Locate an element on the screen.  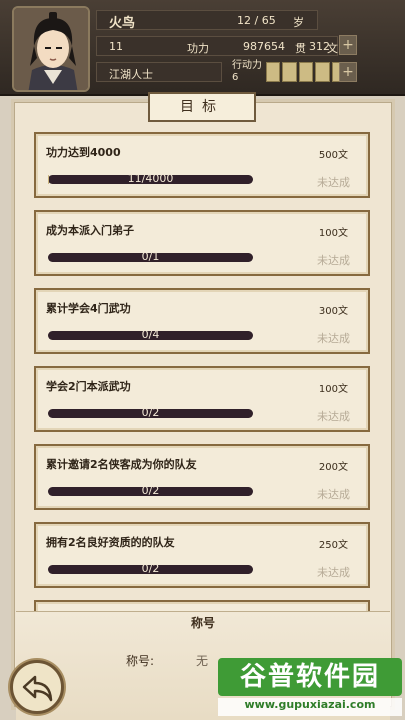
goal-progress-bar: 0/4 is located at coordinates (150, 334).